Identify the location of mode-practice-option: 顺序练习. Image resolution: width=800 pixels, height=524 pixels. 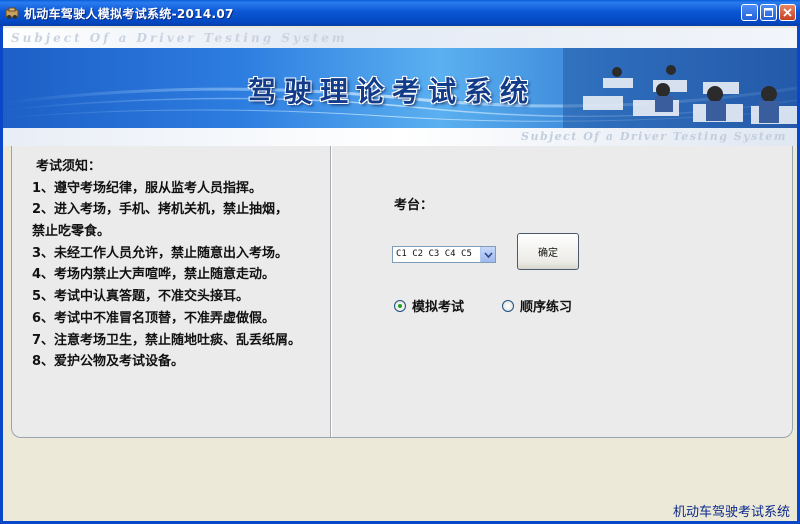
(537, 305).